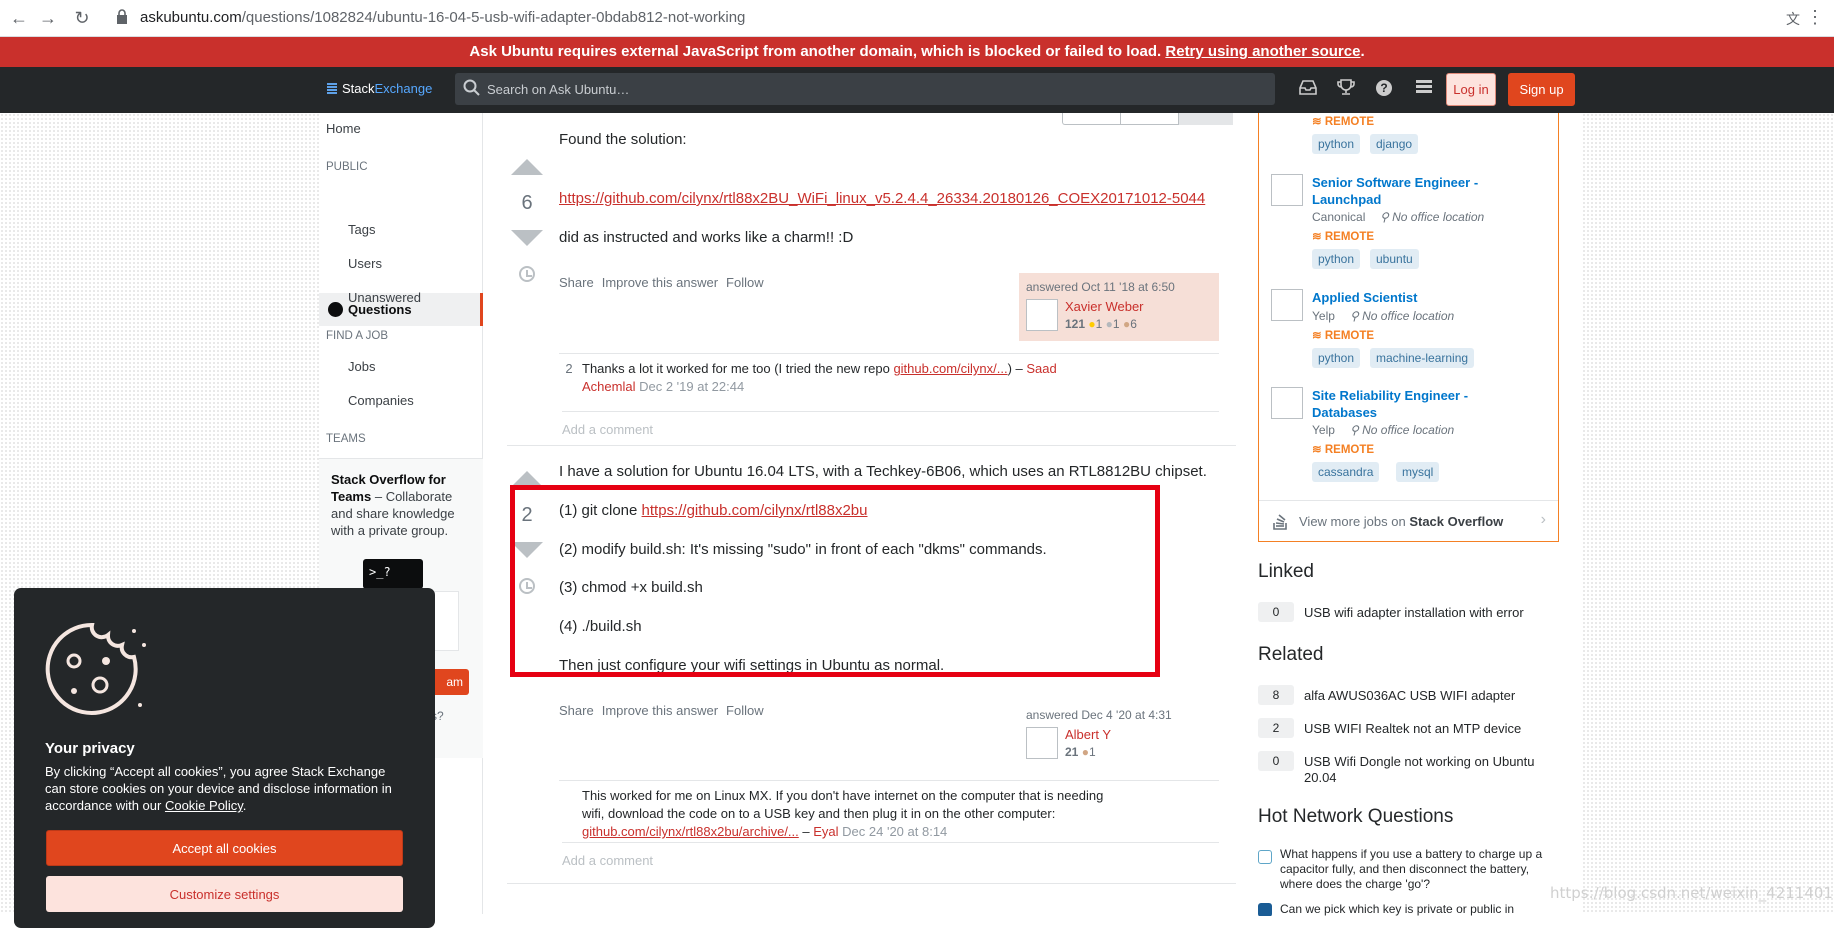 Image resolution: width=1834 pixels, height=928 pixels. What do you see at coordinates (82, 18) in the screenshot?
I see `reload-icon: ↻` at bounding box center [82, 18].